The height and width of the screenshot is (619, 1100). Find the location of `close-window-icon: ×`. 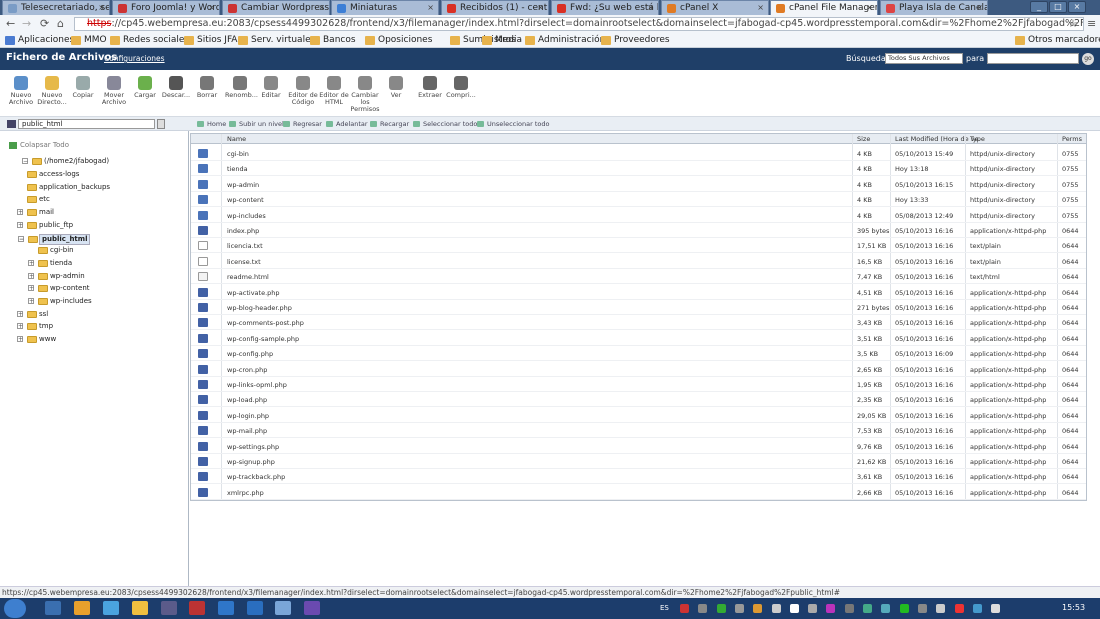

close-window-icon: × is located at coordinates (1077, 7).